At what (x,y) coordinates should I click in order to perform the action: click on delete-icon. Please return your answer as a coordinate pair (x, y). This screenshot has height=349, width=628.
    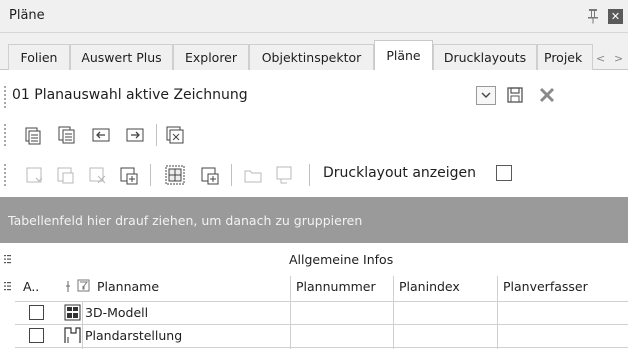
    Looking at the image, I should click on (547, 95).